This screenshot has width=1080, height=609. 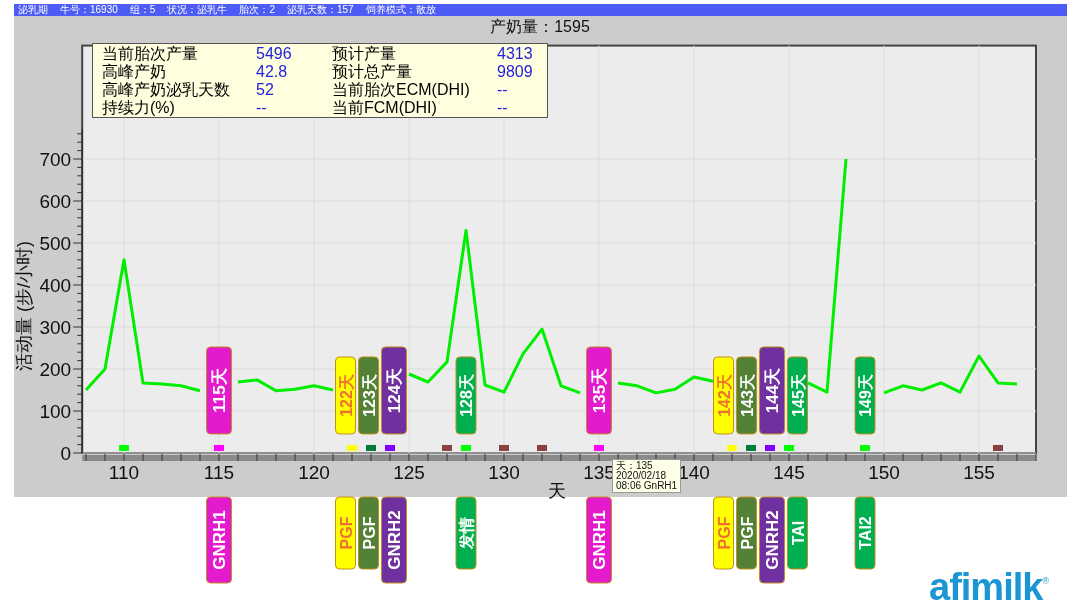 I want to click on day-tag: 145天, so click(x=797, y=395).